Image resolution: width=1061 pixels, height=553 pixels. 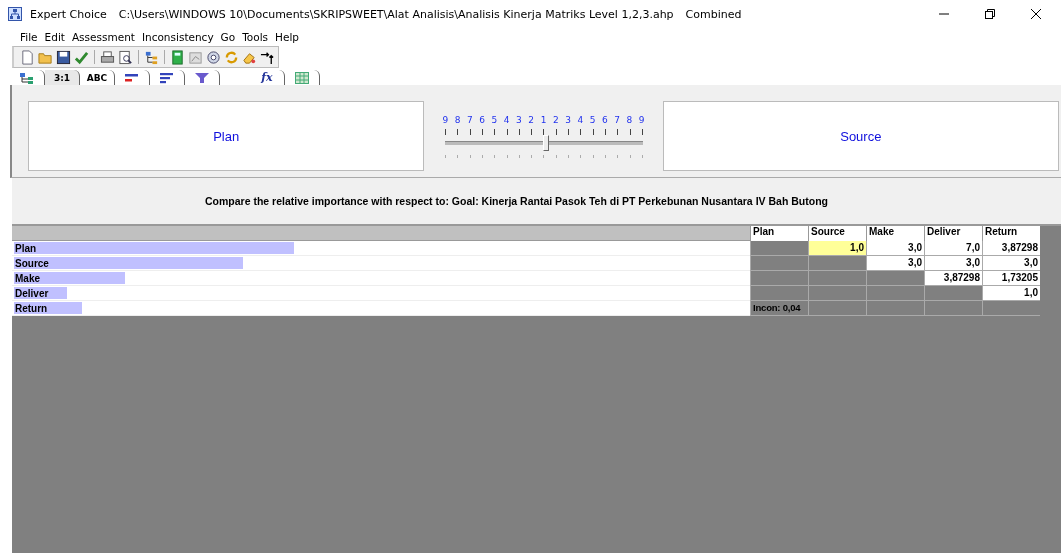 What do you see at coordinates (29, 37) in the screenshot?
I see `menu-item: File` at bounding box center [29, 37].